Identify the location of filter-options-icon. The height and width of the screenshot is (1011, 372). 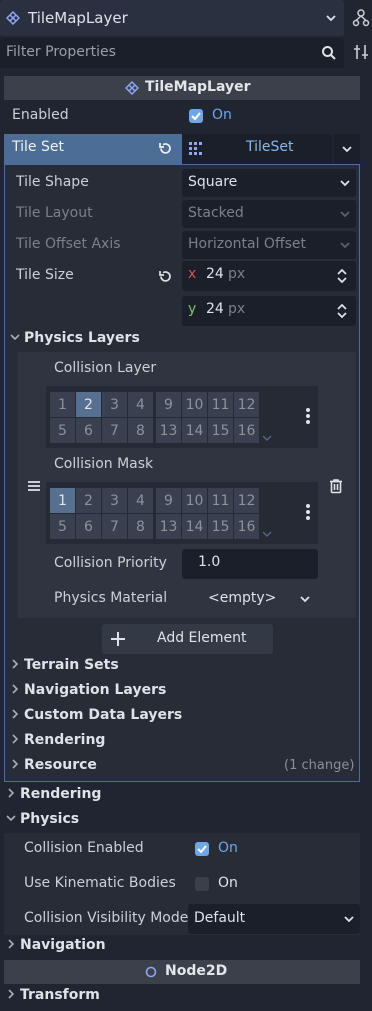
(361, 54).